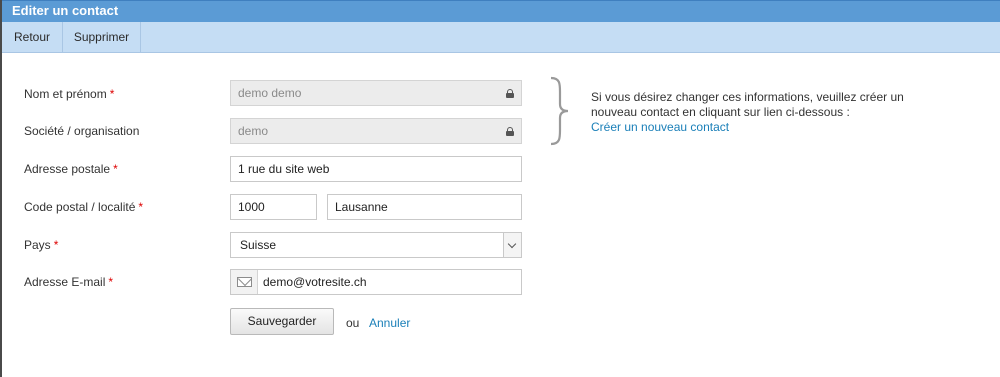  I want to click on city-input: Lausanne, so click(424, 207).